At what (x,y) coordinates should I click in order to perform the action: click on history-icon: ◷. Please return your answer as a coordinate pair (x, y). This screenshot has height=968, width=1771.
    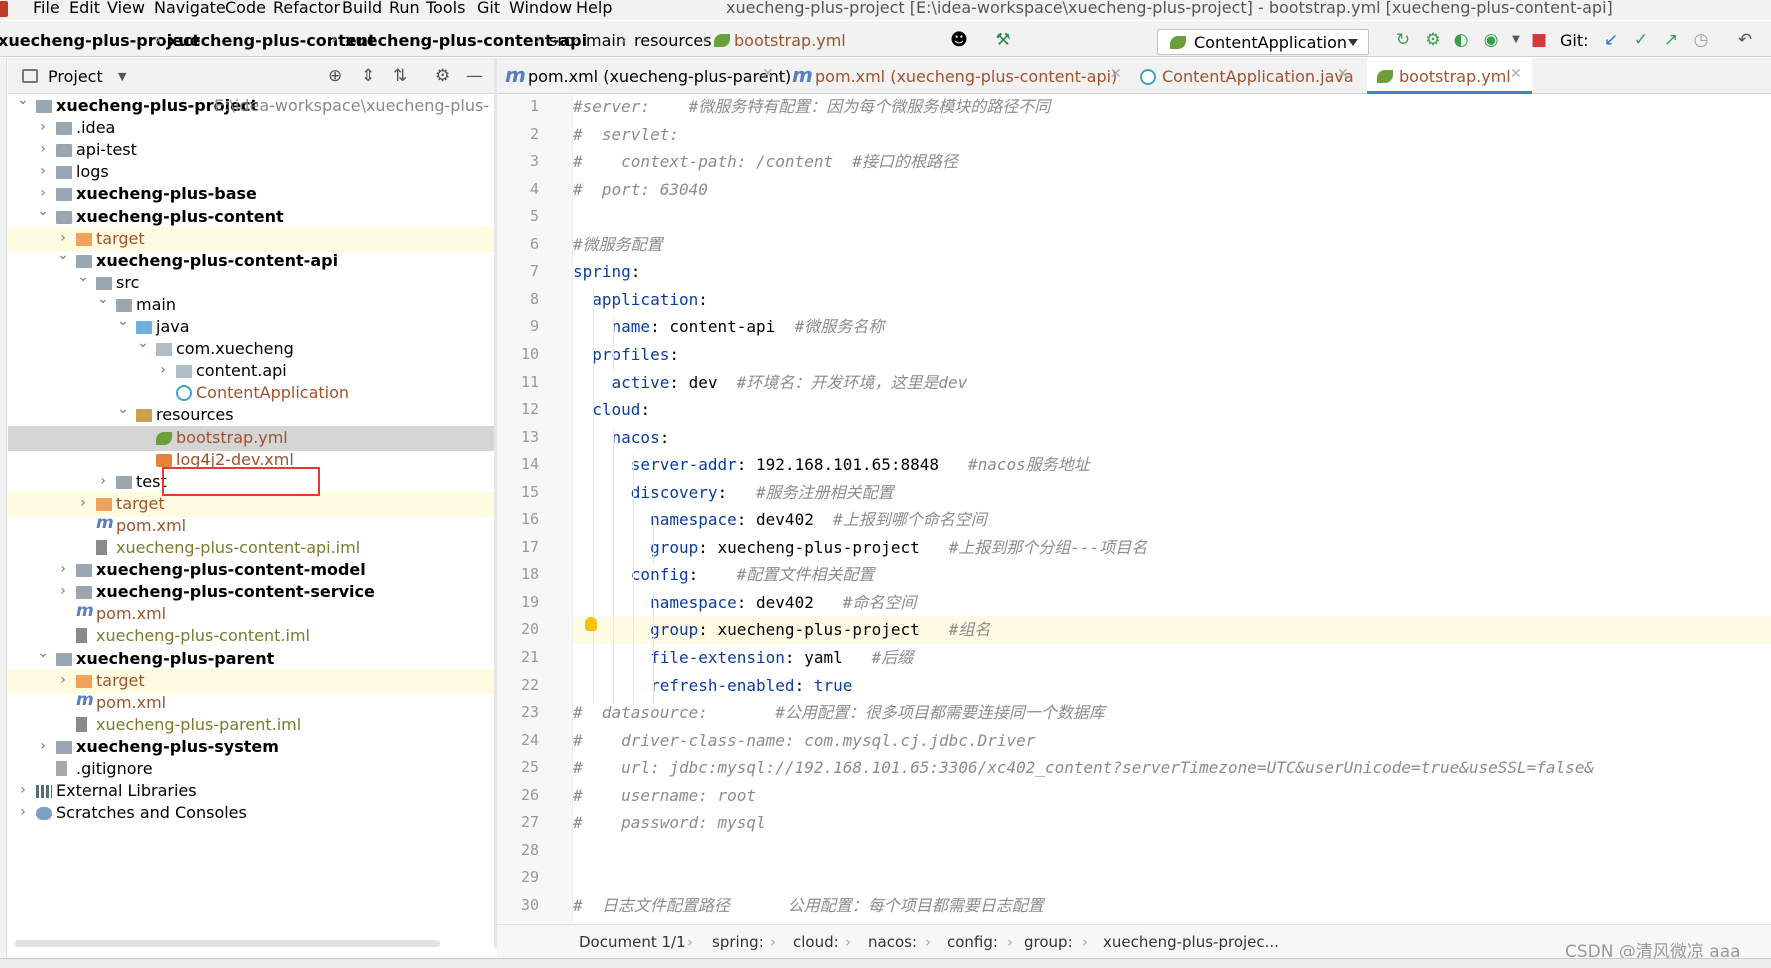
    Looking at the image, I should click on (1701, 40).